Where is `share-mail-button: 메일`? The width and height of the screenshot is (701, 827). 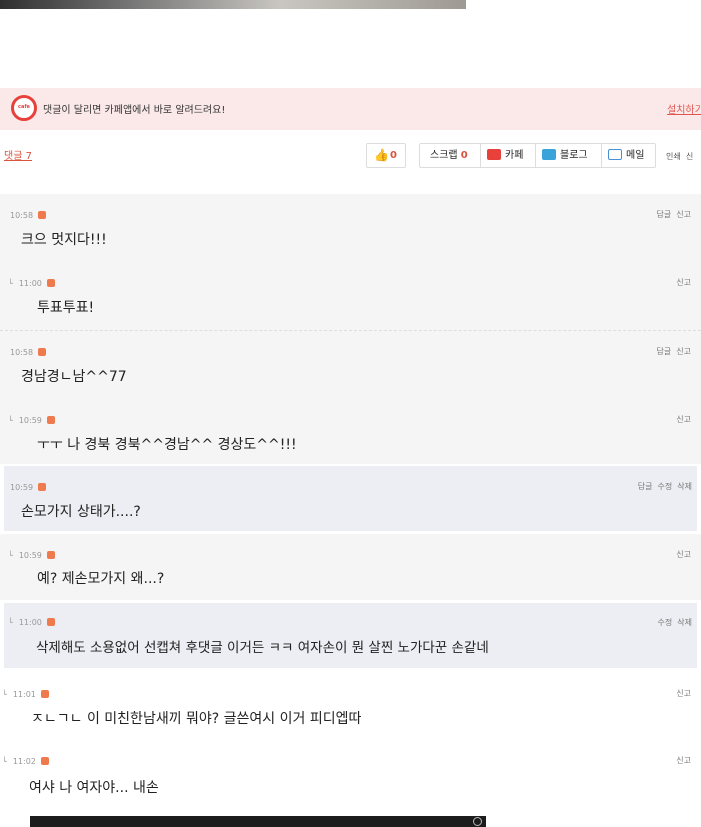 share-mail-button: 메일 is located at coordinates (622, 155).